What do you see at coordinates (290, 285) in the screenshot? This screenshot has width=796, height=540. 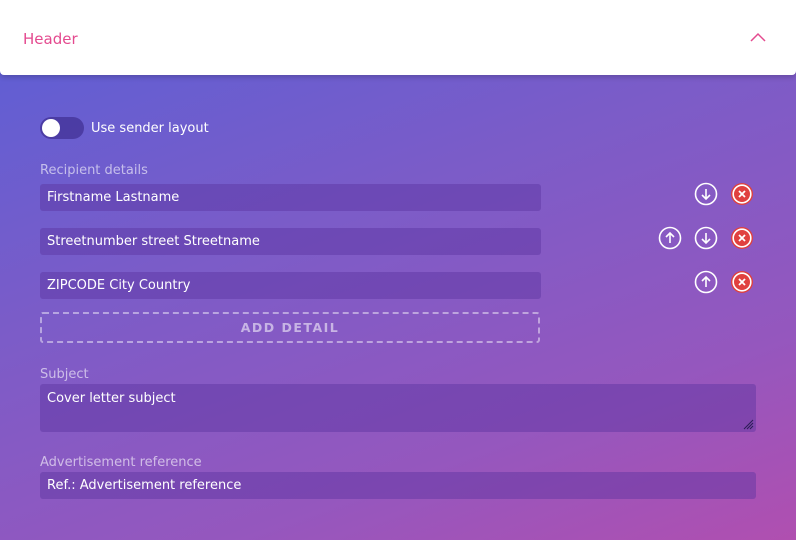 I see `recipient-line-3-input: ZIPCODE City Country` at bounding box center [290, 285].